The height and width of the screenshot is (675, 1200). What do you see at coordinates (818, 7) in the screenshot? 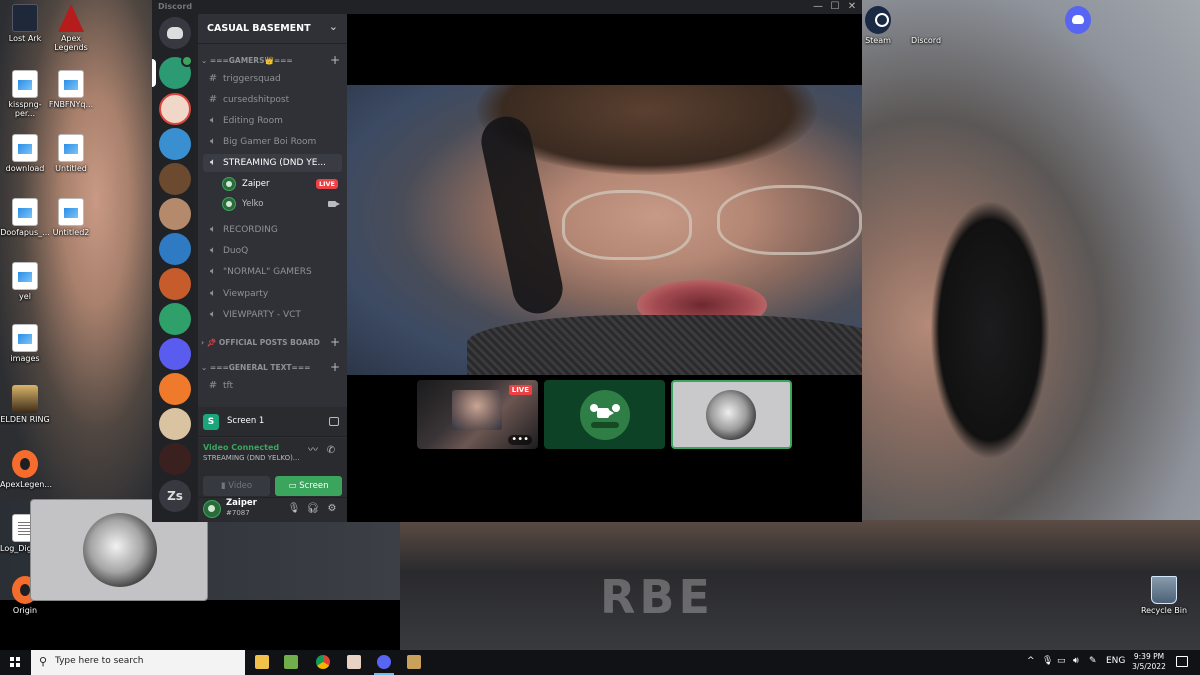
I see `minimize-button: —` at bounding box center [818, 7].